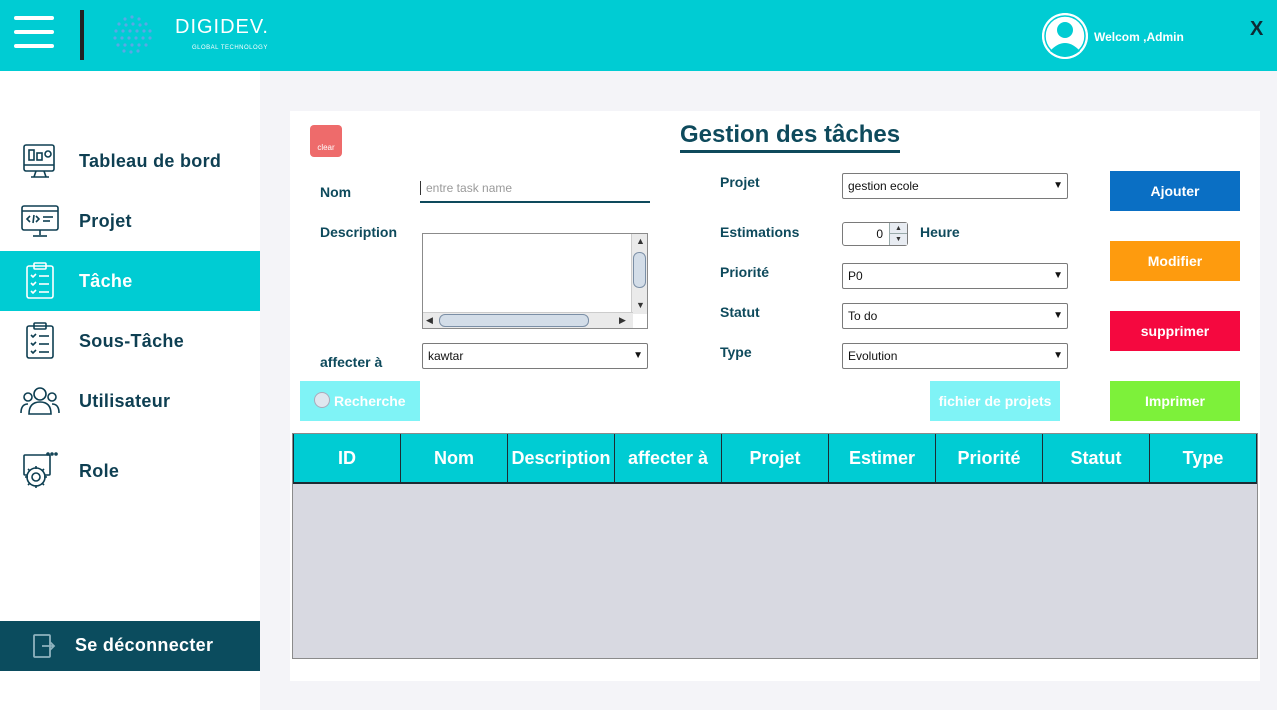  I want to click on heure-label: Heure, so click(940, 232).